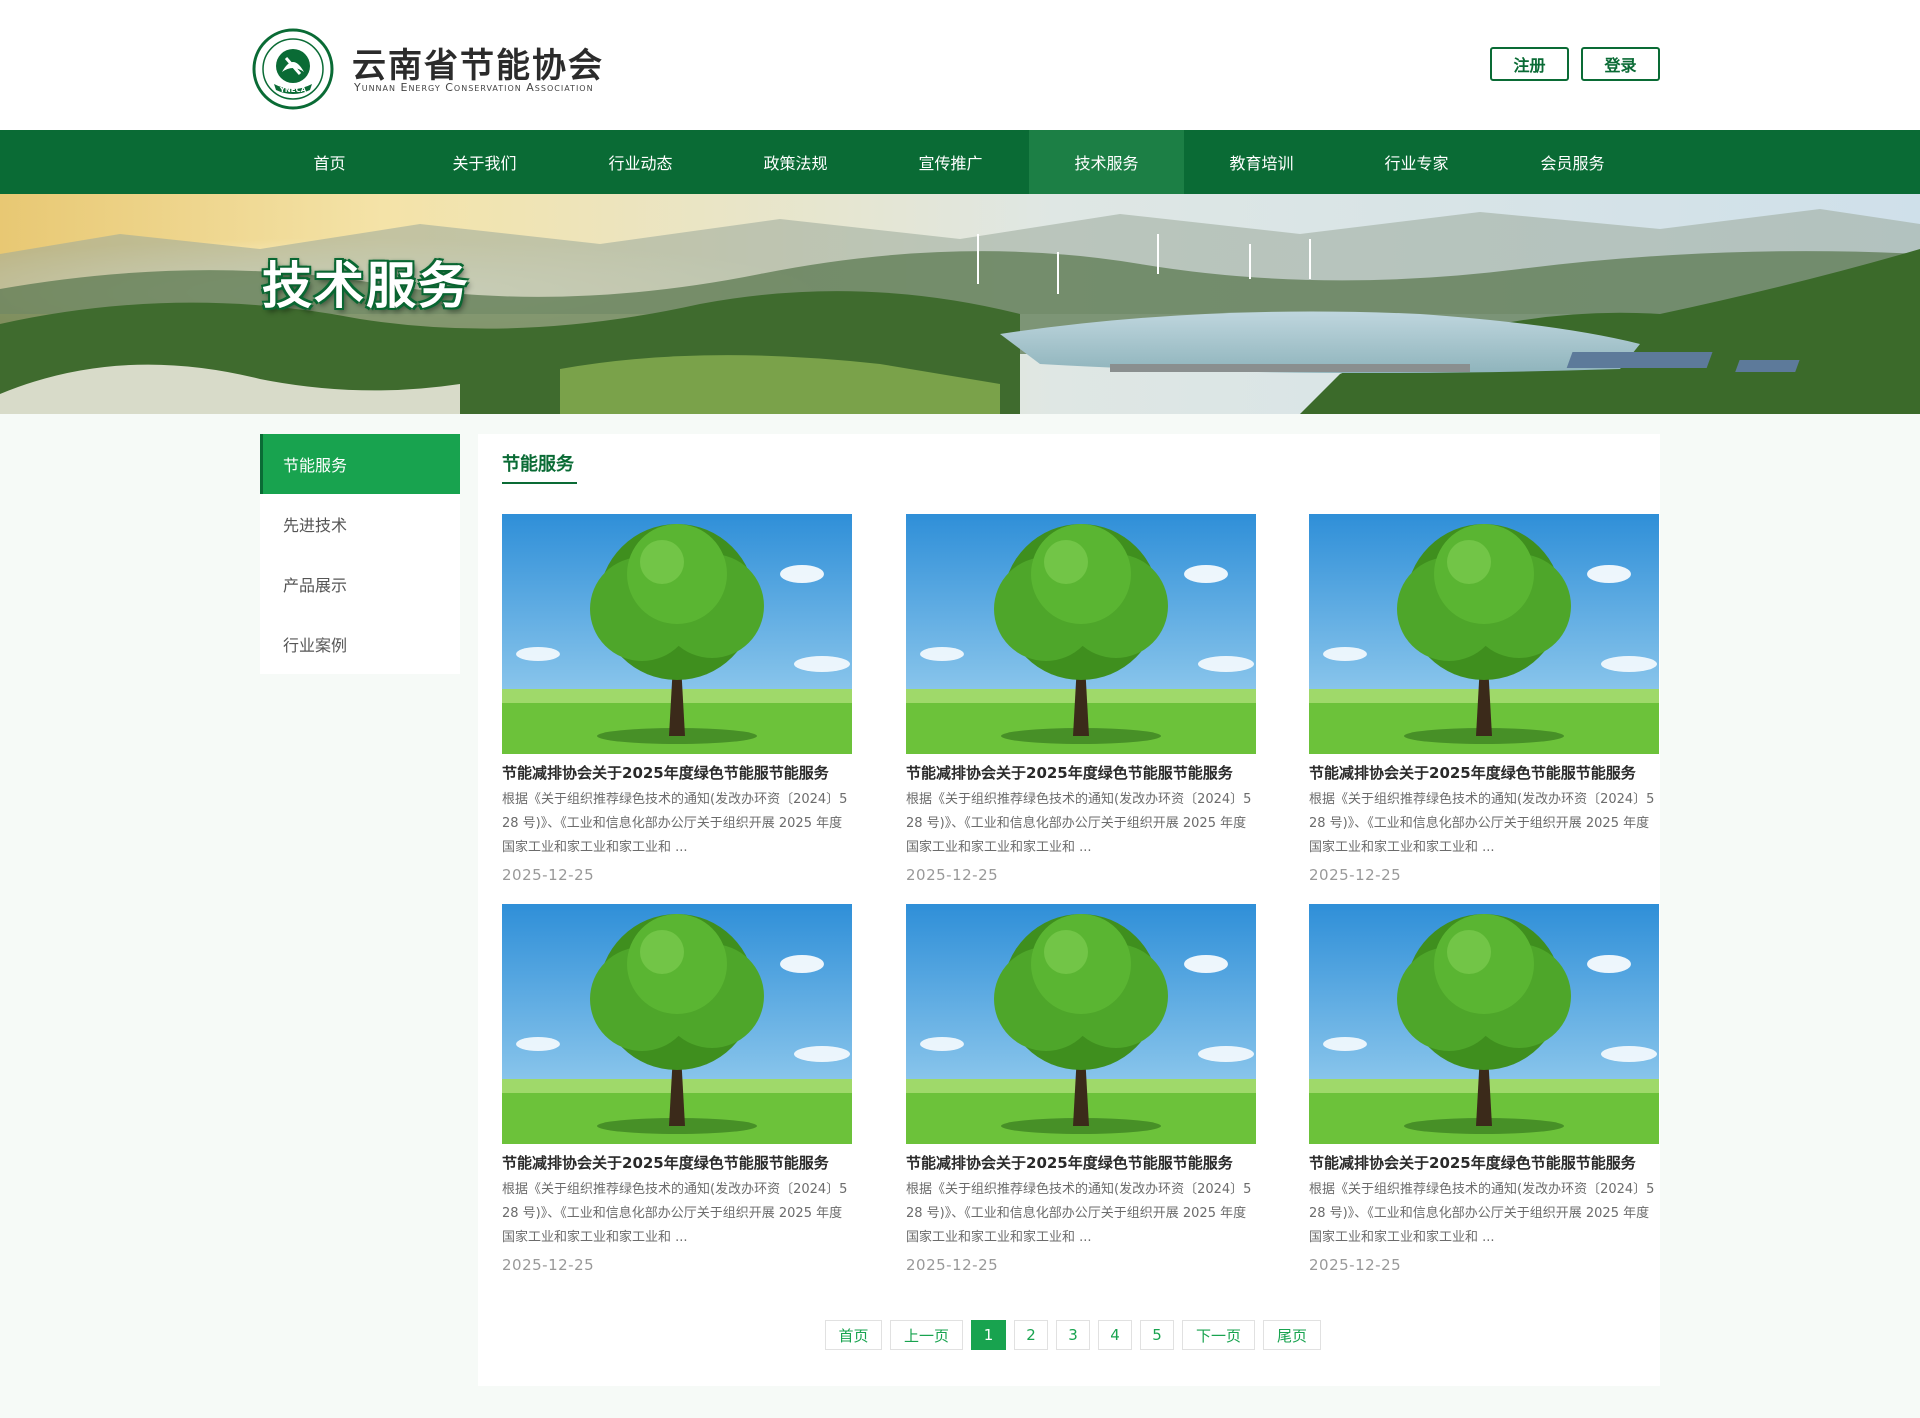 This screenshot has height=1418, width=1920. Describe the element at coordinates (474, 87) in the screenshot. I see `site-subtitle: Yunnan Energy Conservation Association` at that location.